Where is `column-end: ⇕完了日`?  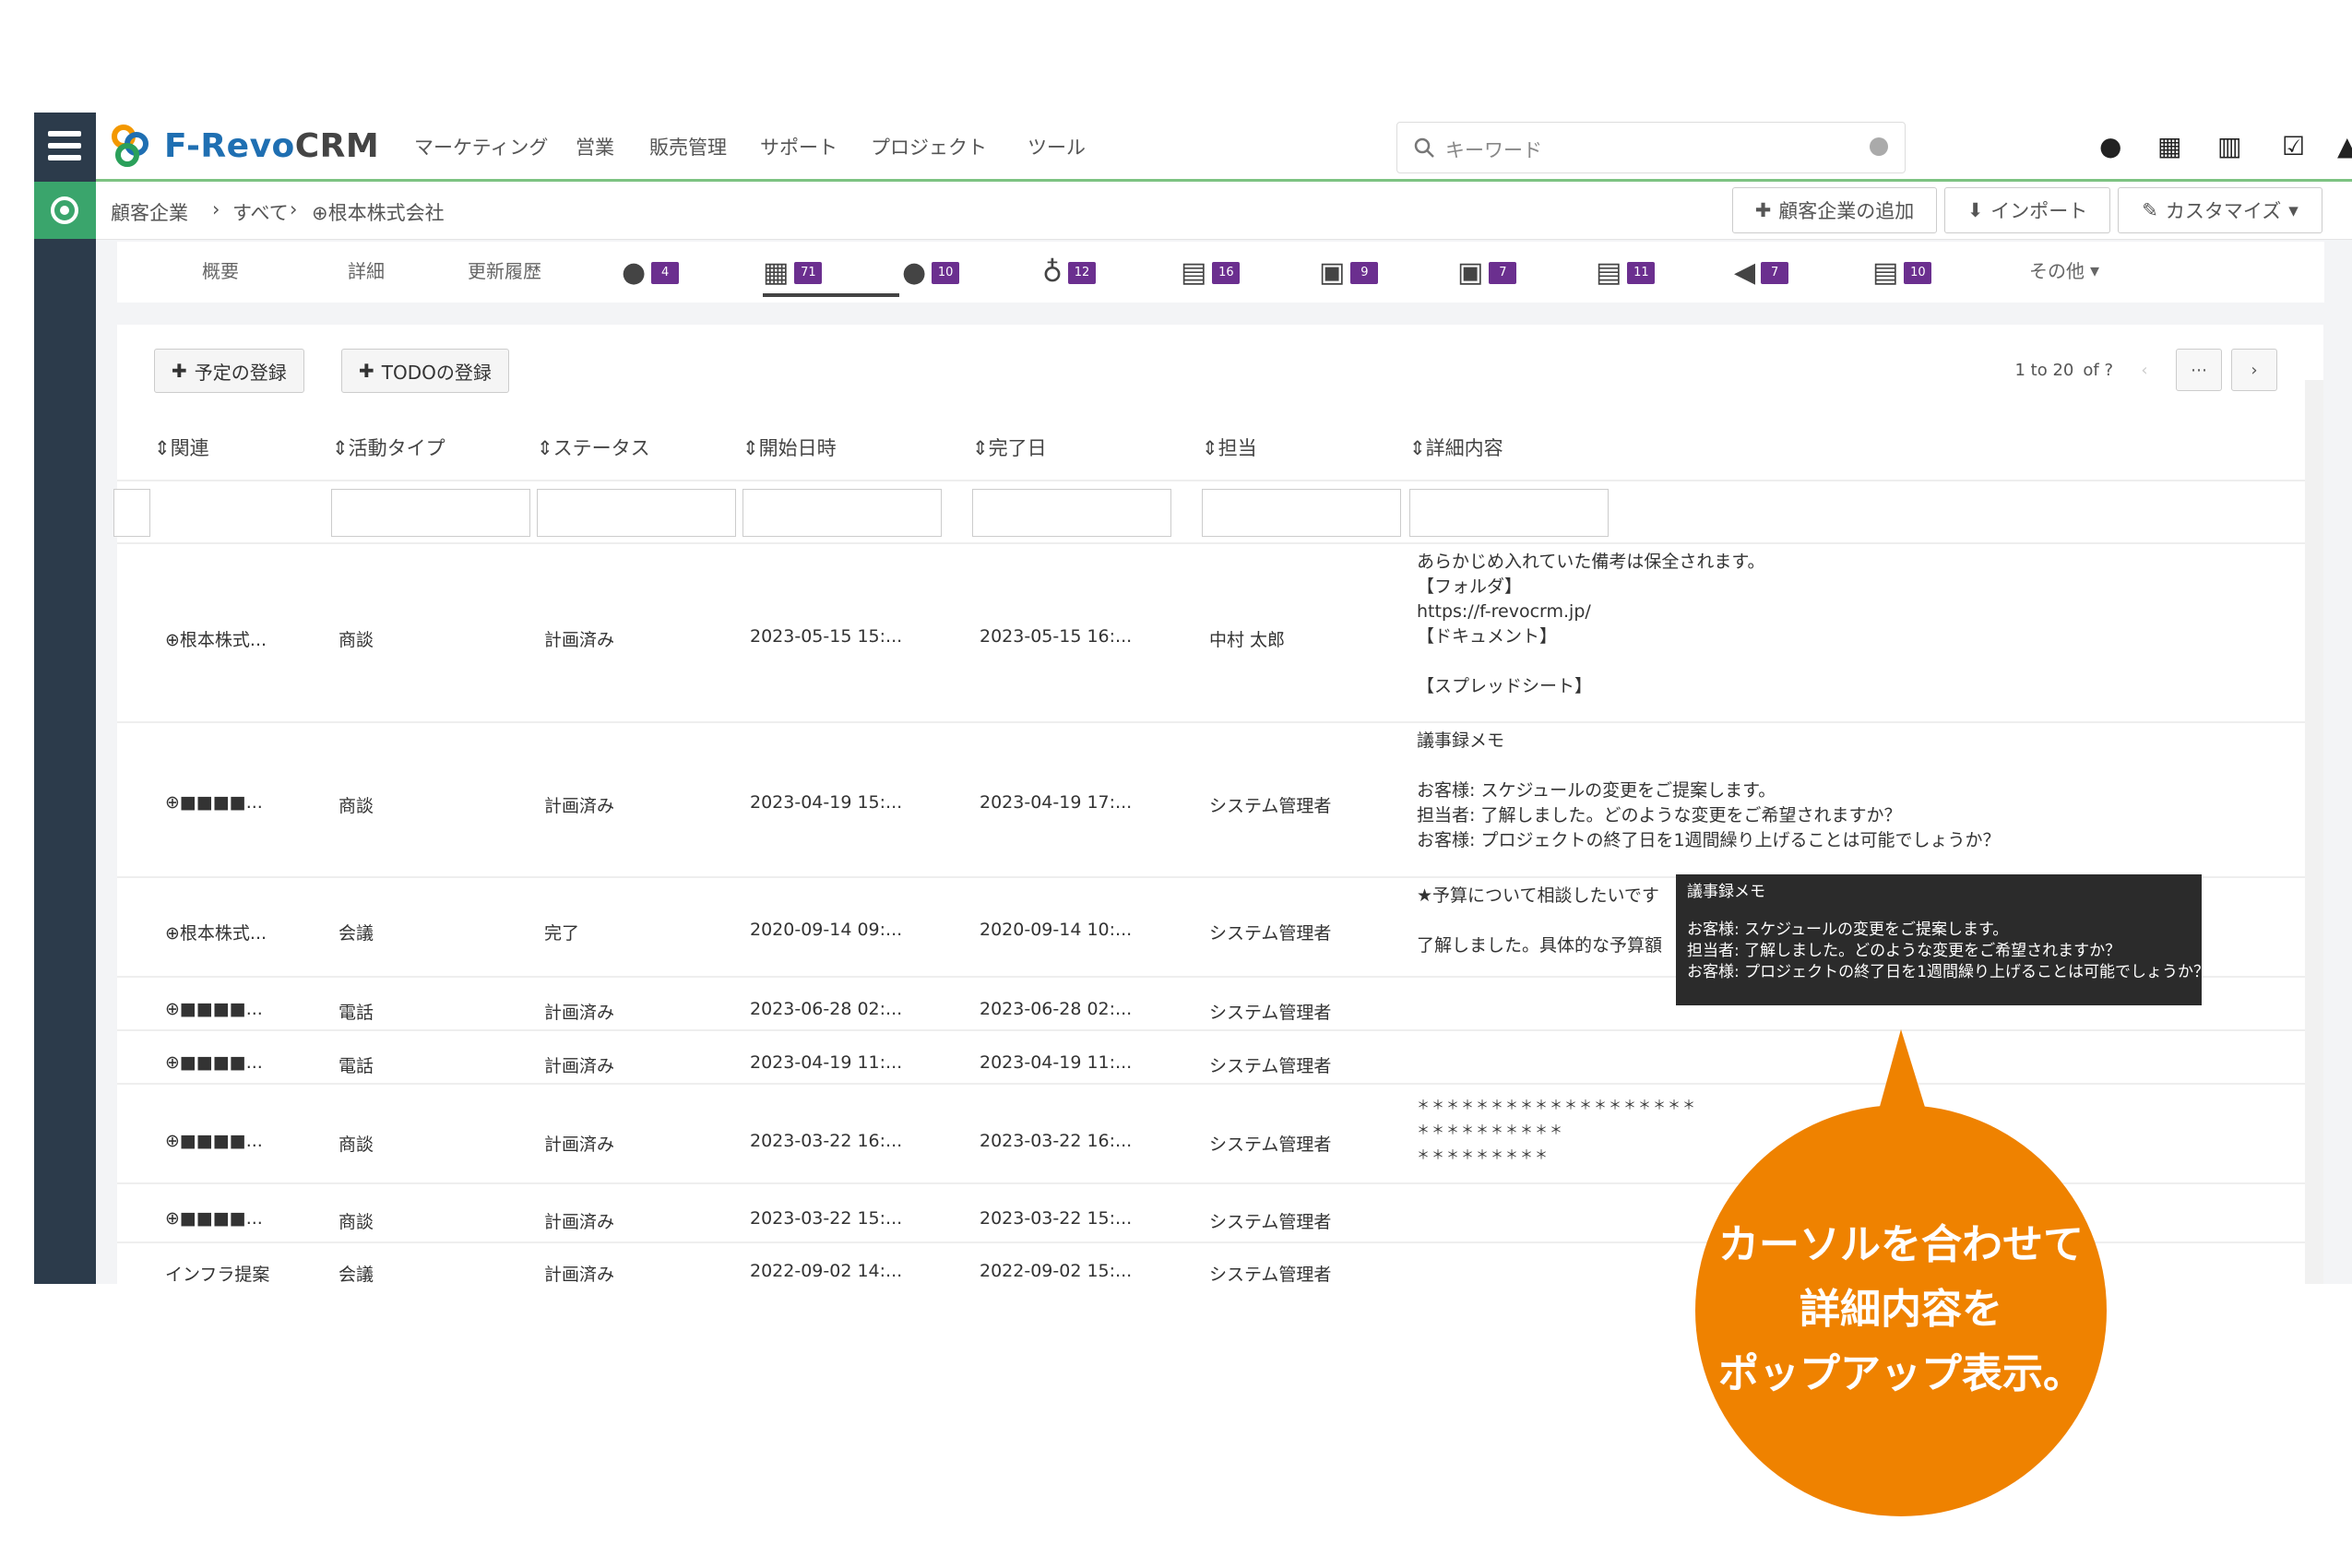
column-end: ⇕完了日 is located at coordinates (1009, 447).